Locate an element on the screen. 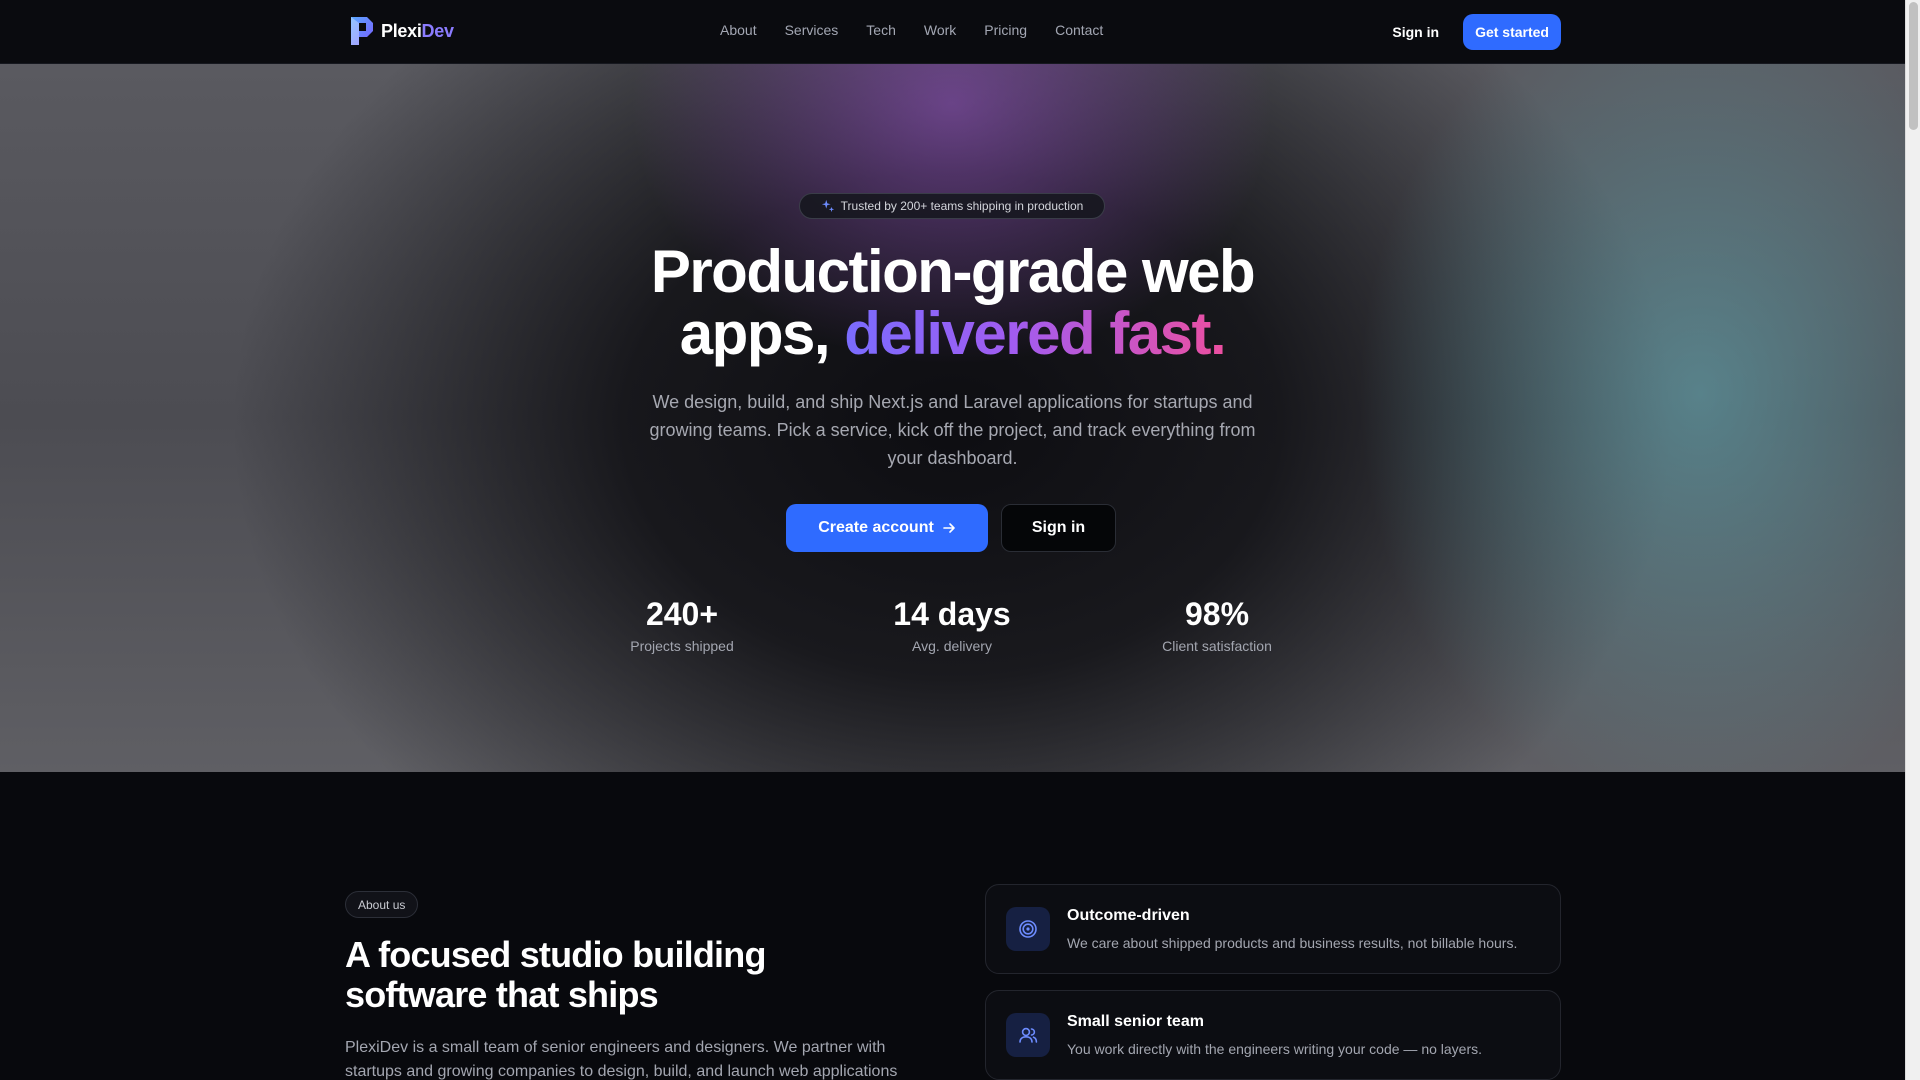 The image size is (1920, 1080). feature-title: Small senior team is located at coordinates (1135, 1021).